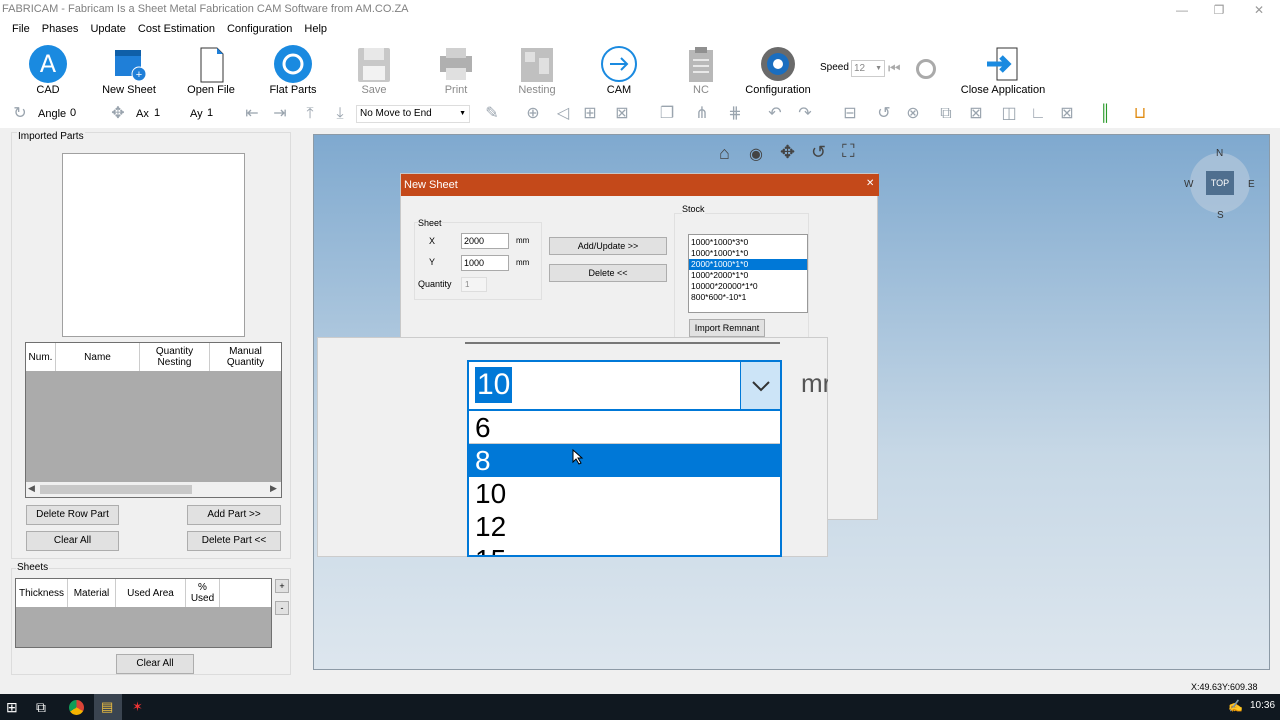  Describe the element at coordinates (129, 70) in the screenshot. I see `new-sheet-button: + New Sheet` at that location.